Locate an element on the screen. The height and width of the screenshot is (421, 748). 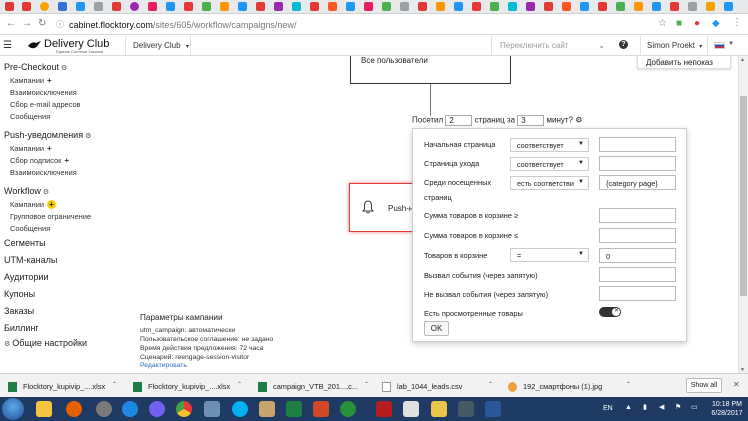
sidebar-section-utm: UTM-каналы is located at coordinates (30, 260).